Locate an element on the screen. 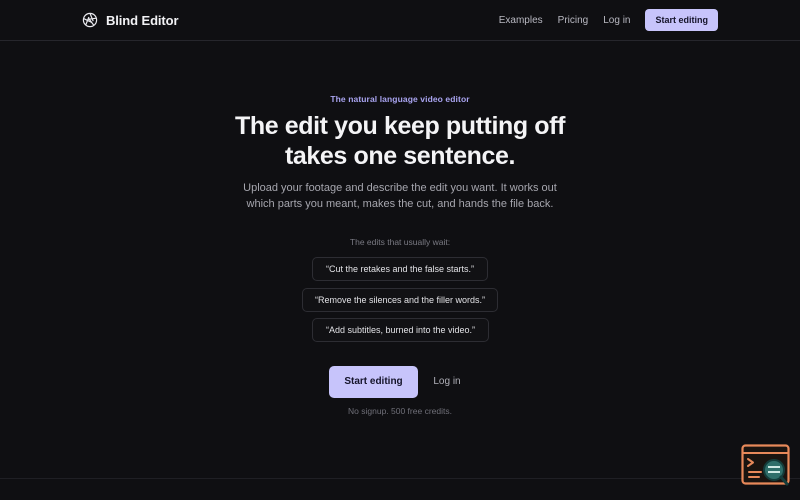 The width and height of the screenshot is (800, 500). hero-eyebrow: The natural language video editor is located at coordinates (400, 99).